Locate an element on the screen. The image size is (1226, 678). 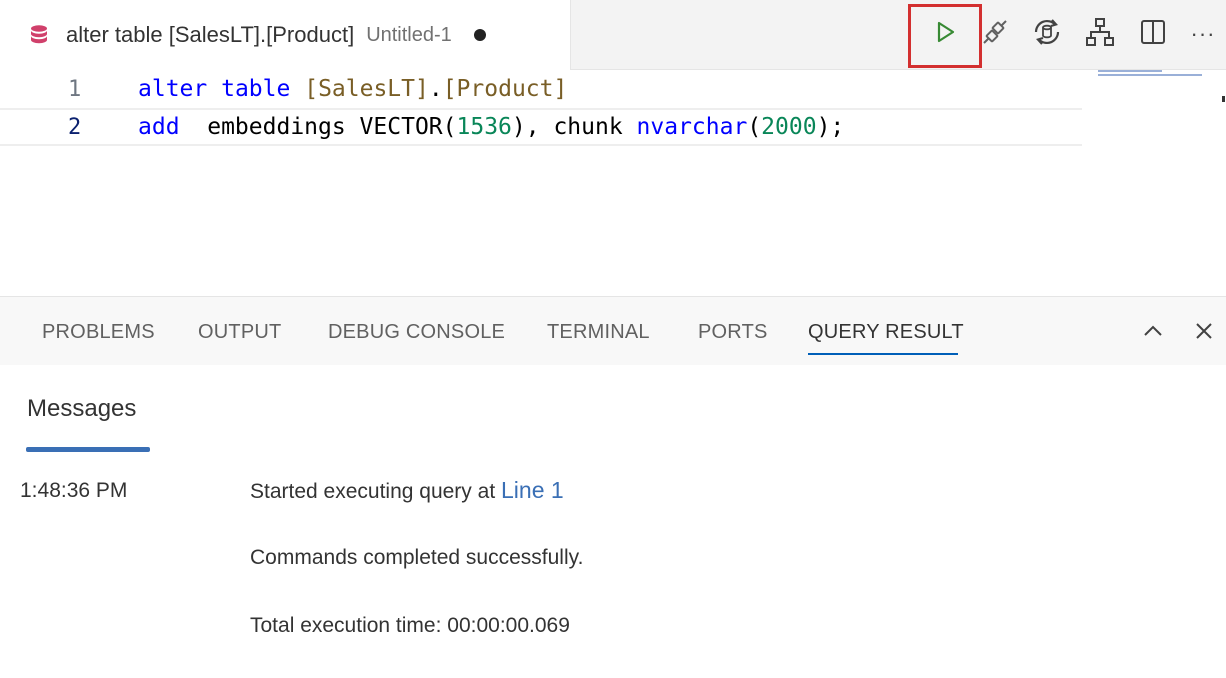
tab-query-result: QUERY RESULT is located at coordinates (886, 332).